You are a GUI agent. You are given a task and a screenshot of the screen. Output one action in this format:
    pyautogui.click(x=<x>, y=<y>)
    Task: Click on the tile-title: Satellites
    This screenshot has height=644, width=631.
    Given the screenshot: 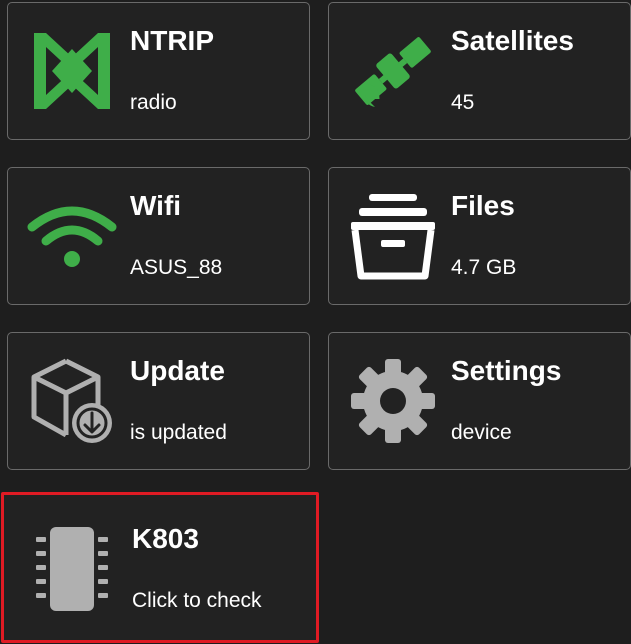 What is the action you would take?
    pyautogui.click(x=512, y=40)
    